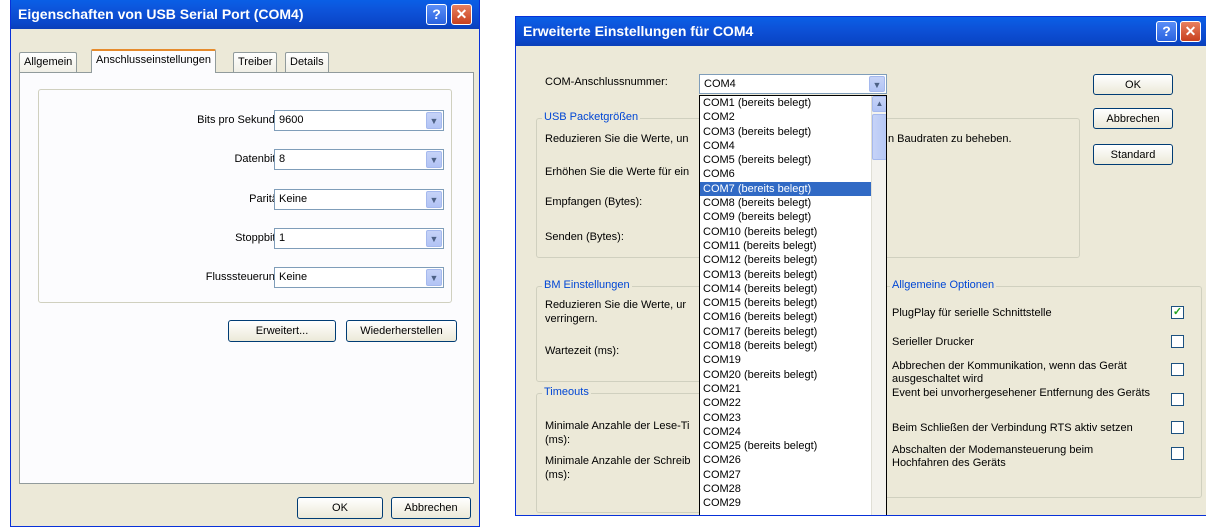 The image size is (1206, 527). I want to click on bits-value: 9600, so click(291, 120).